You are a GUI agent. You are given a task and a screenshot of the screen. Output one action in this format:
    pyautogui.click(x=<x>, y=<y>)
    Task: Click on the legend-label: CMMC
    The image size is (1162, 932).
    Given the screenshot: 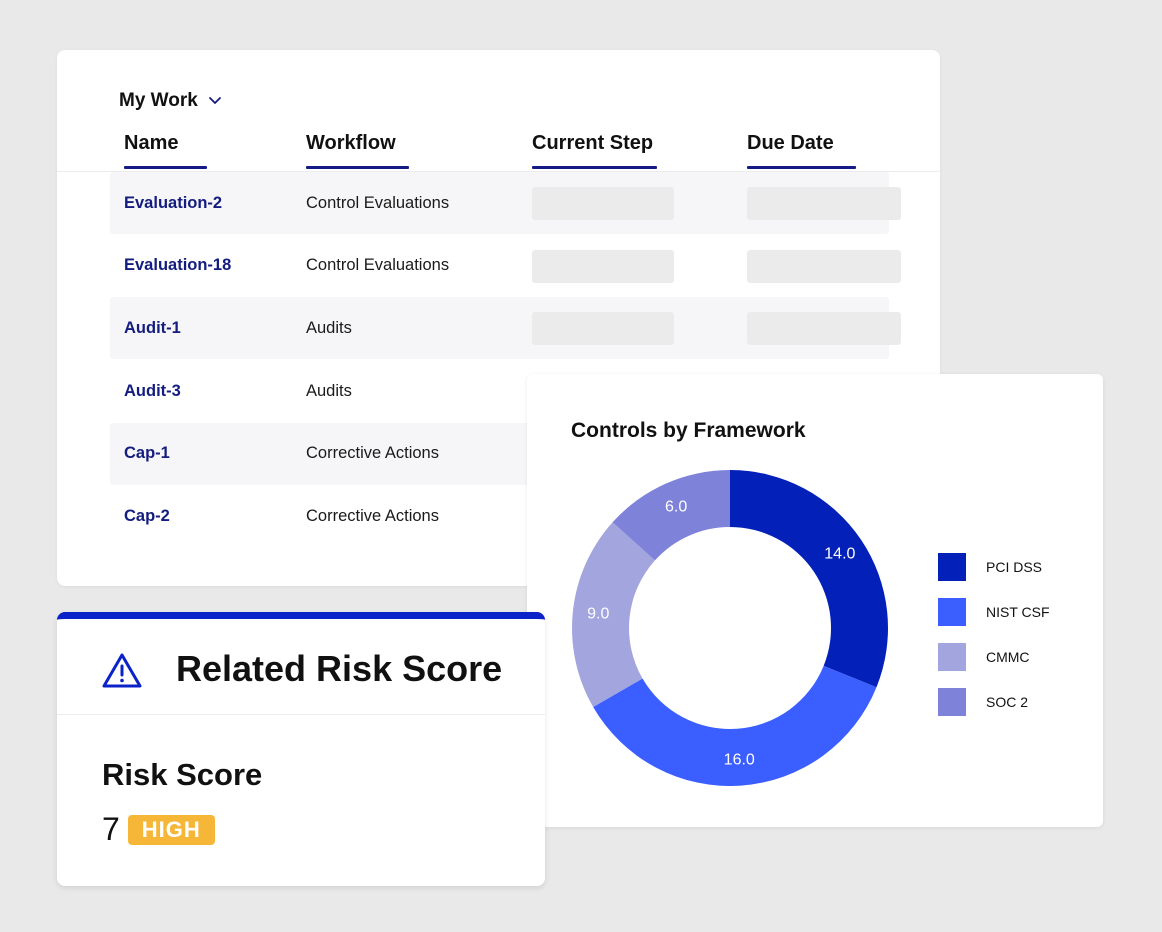 What is the action you would take?
    pyautogui.click(x=1008, y=656)
    